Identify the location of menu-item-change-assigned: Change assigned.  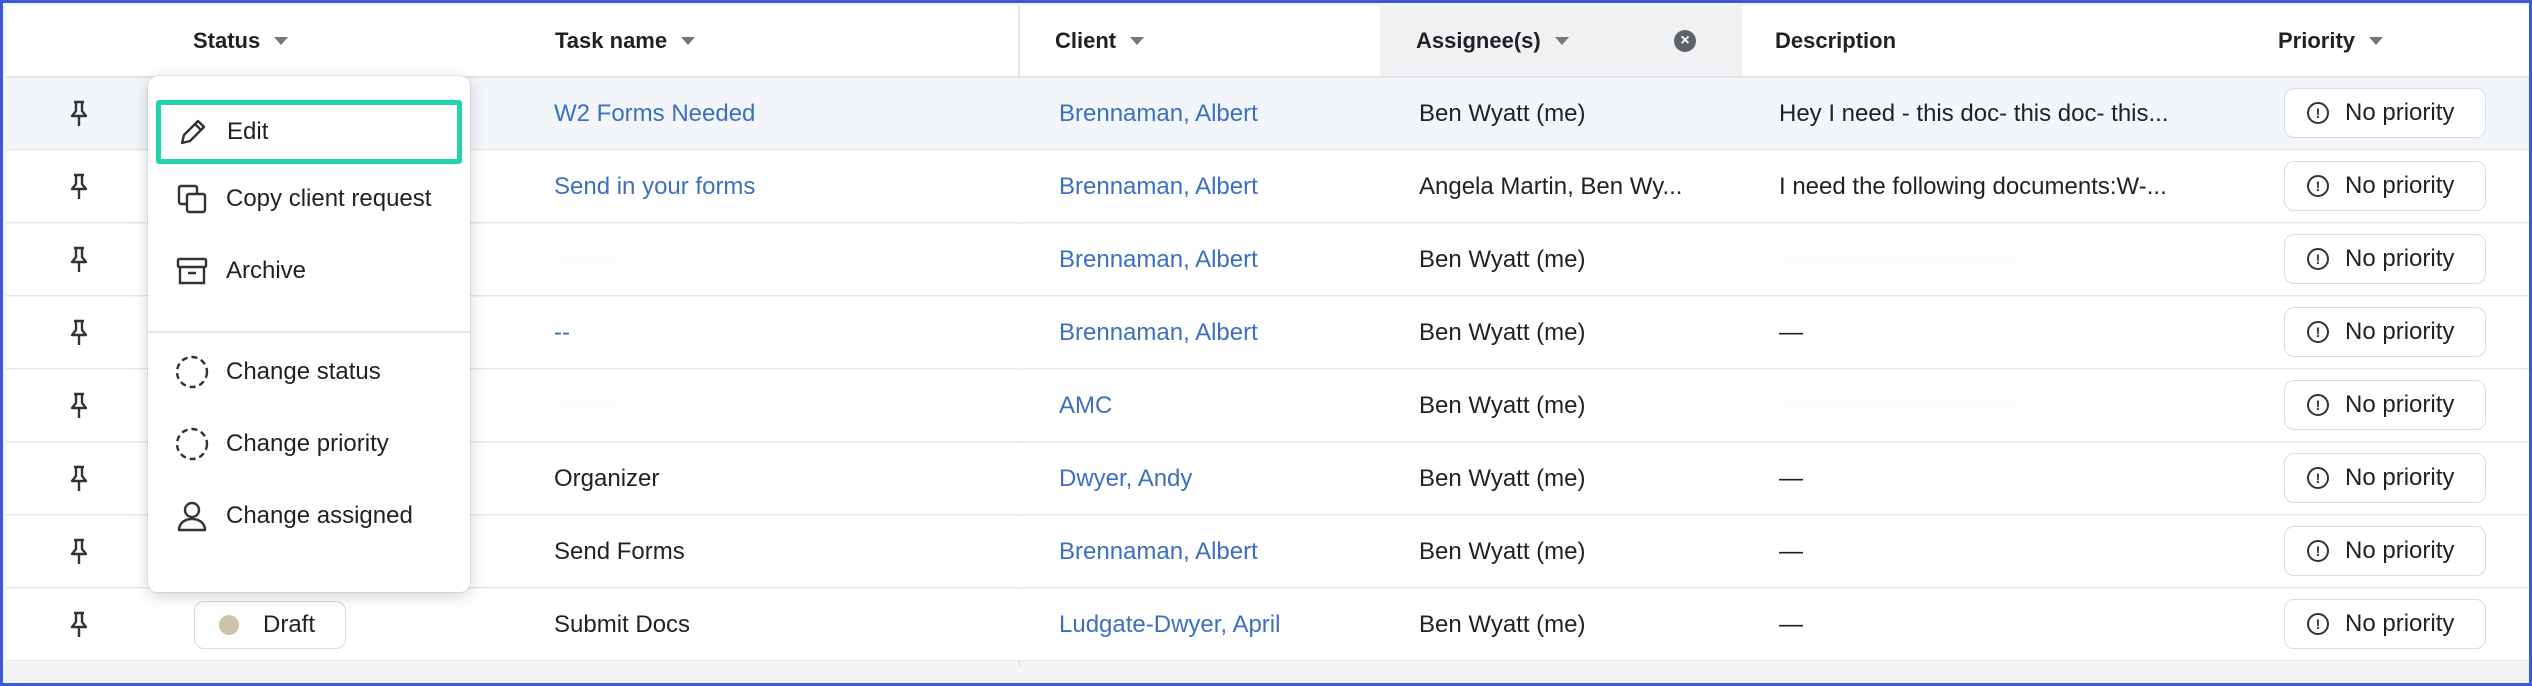
(309, 516).